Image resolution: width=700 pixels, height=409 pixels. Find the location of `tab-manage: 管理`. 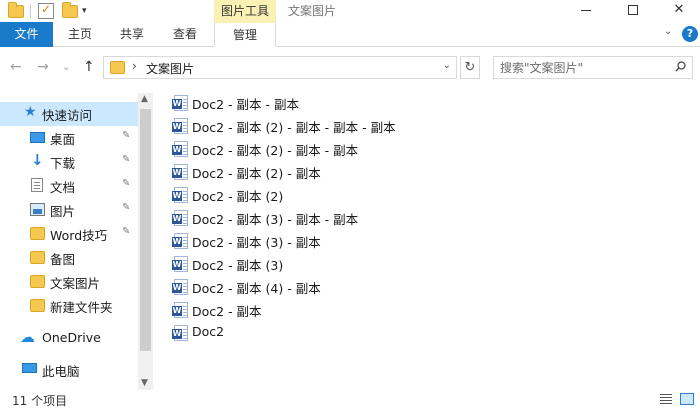

tab-manage: 管理 is located at coordinates (245, 34).